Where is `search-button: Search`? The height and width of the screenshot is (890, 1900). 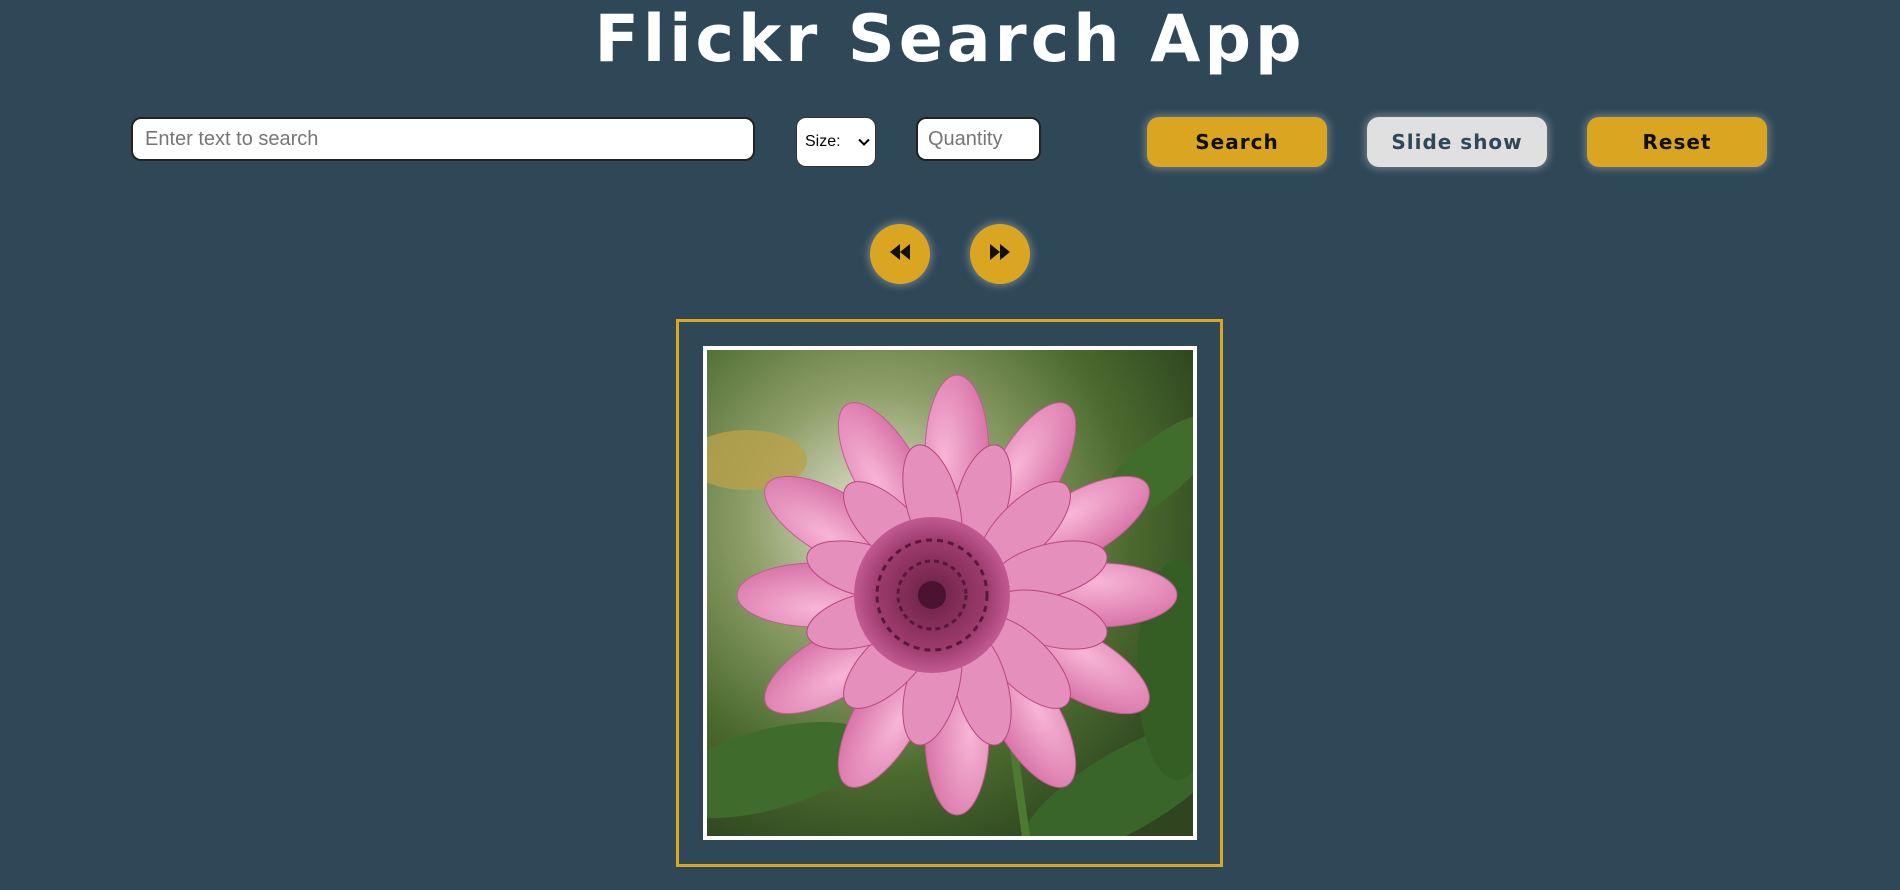 search-button: Search is located at coordinates (1237, 142).